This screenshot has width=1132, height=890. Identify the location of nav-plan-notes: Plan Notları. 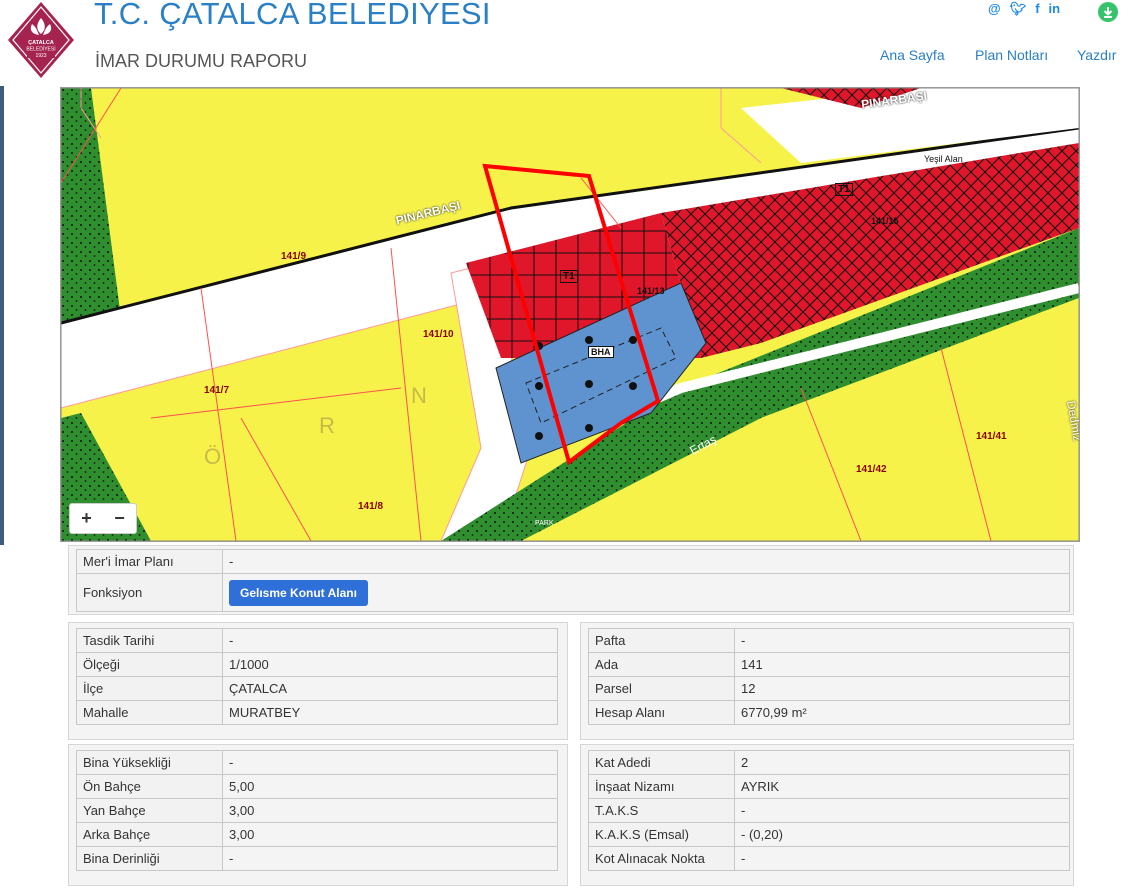
(1011, 55).